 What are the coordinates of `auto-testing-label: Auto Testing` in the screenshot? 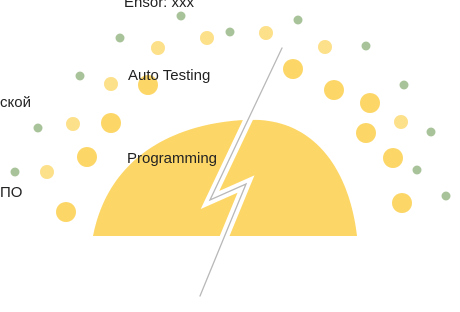 It's located at (169, 75).